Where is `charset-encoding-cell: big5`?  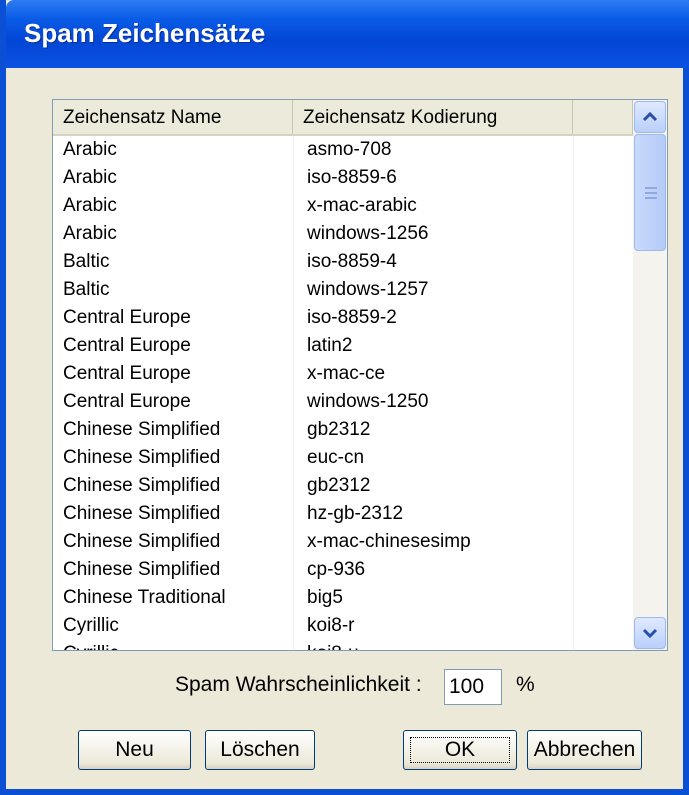 charset-encoding-cell: big5 is located at coordinates (325, 597).